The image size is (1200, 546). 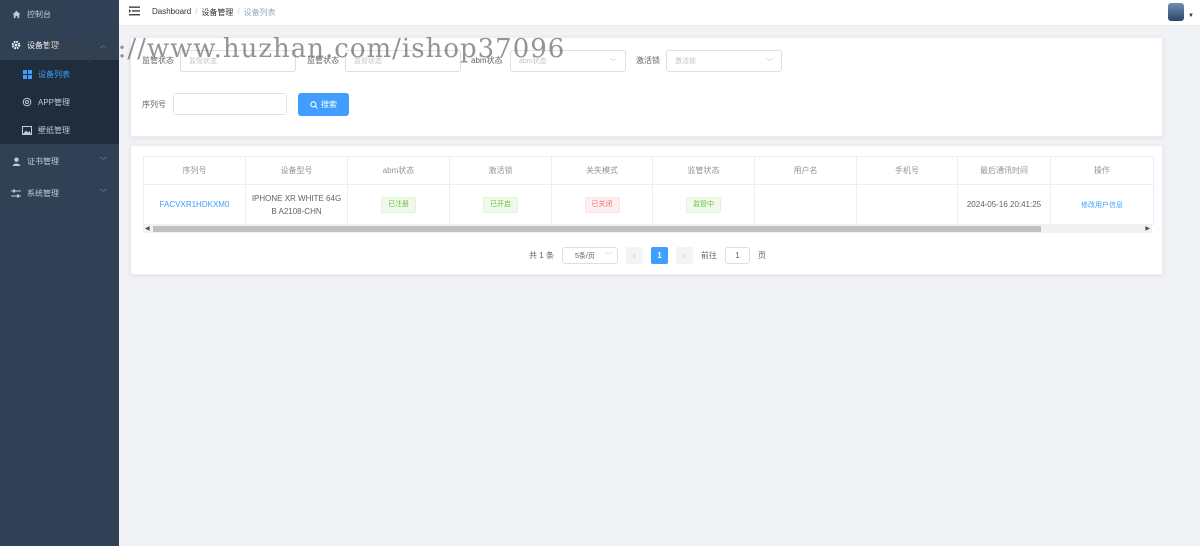 What do you see at coordinates (647, 255) in the screenshot?
I see `pagination: 共 1 条 5条/页 ﹀ ‹ 1 › 前往 1 页` at bounding box center [647, 255].